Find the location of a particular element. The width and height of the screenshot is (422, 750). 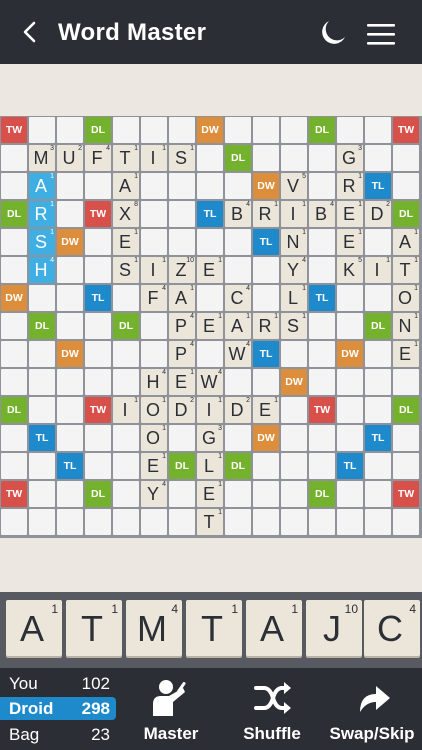

board-tile: F4 is located at coordinates (98, 158).